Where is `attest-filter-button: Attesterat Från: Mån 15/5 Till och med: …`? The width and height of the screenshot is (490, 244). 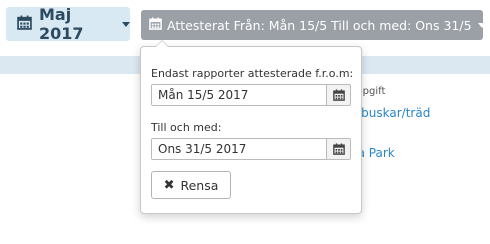
attest-filter-button: Attesterat Från: Mån 15/5 Till och med: … is located at coordinates (312, 25).